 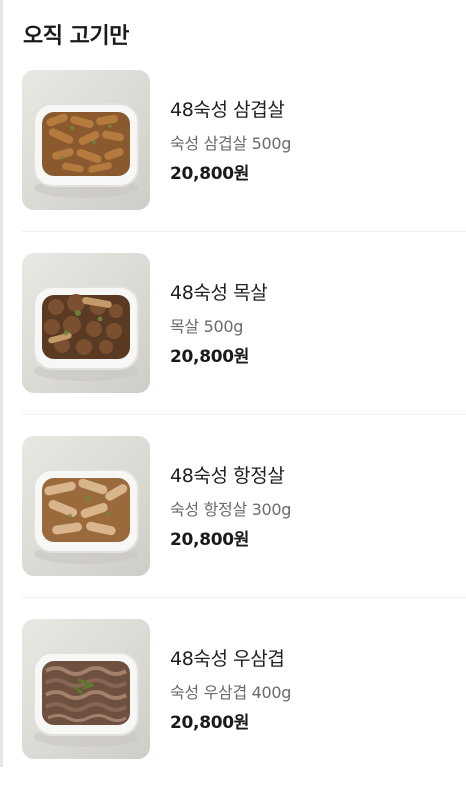 What do you see at coordinates (86, 140) in the screenshot?
I see `pork-belly-dish-icon` at bounding box center [86, 140].